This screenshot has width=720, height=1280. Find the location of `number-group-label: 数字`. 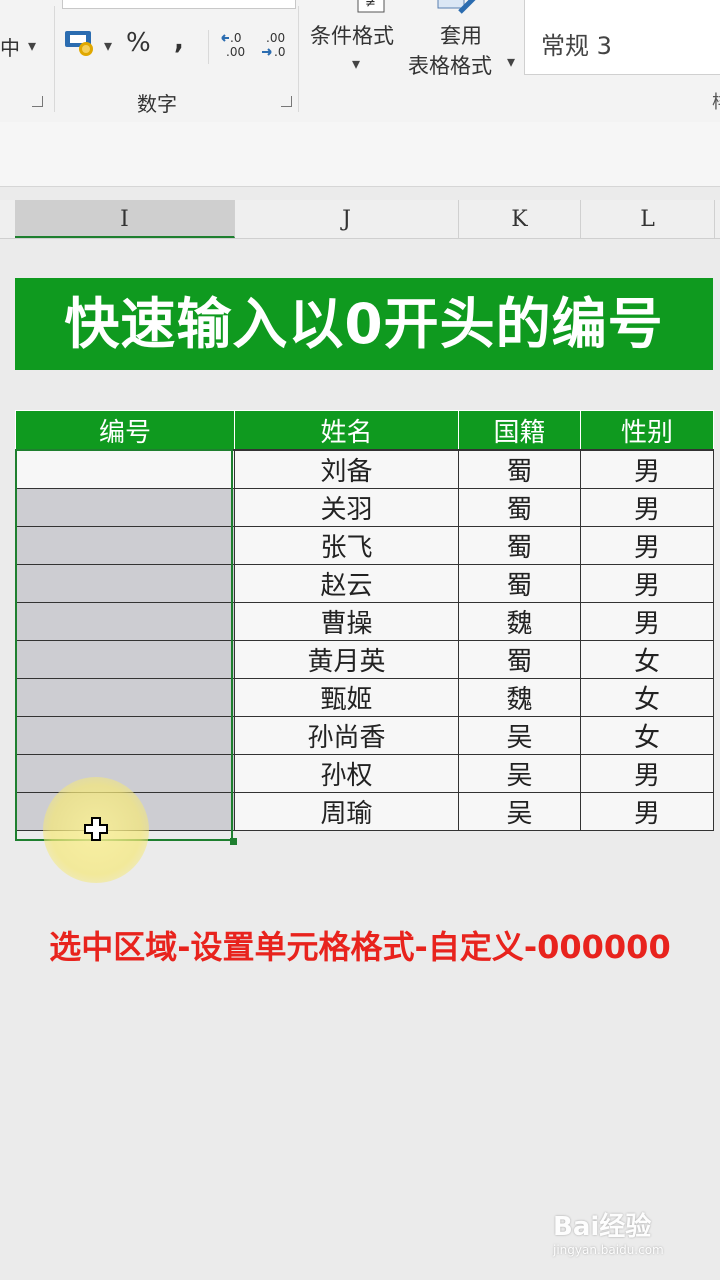

number-group-label: 数字 is located at coordinates (157, 104).